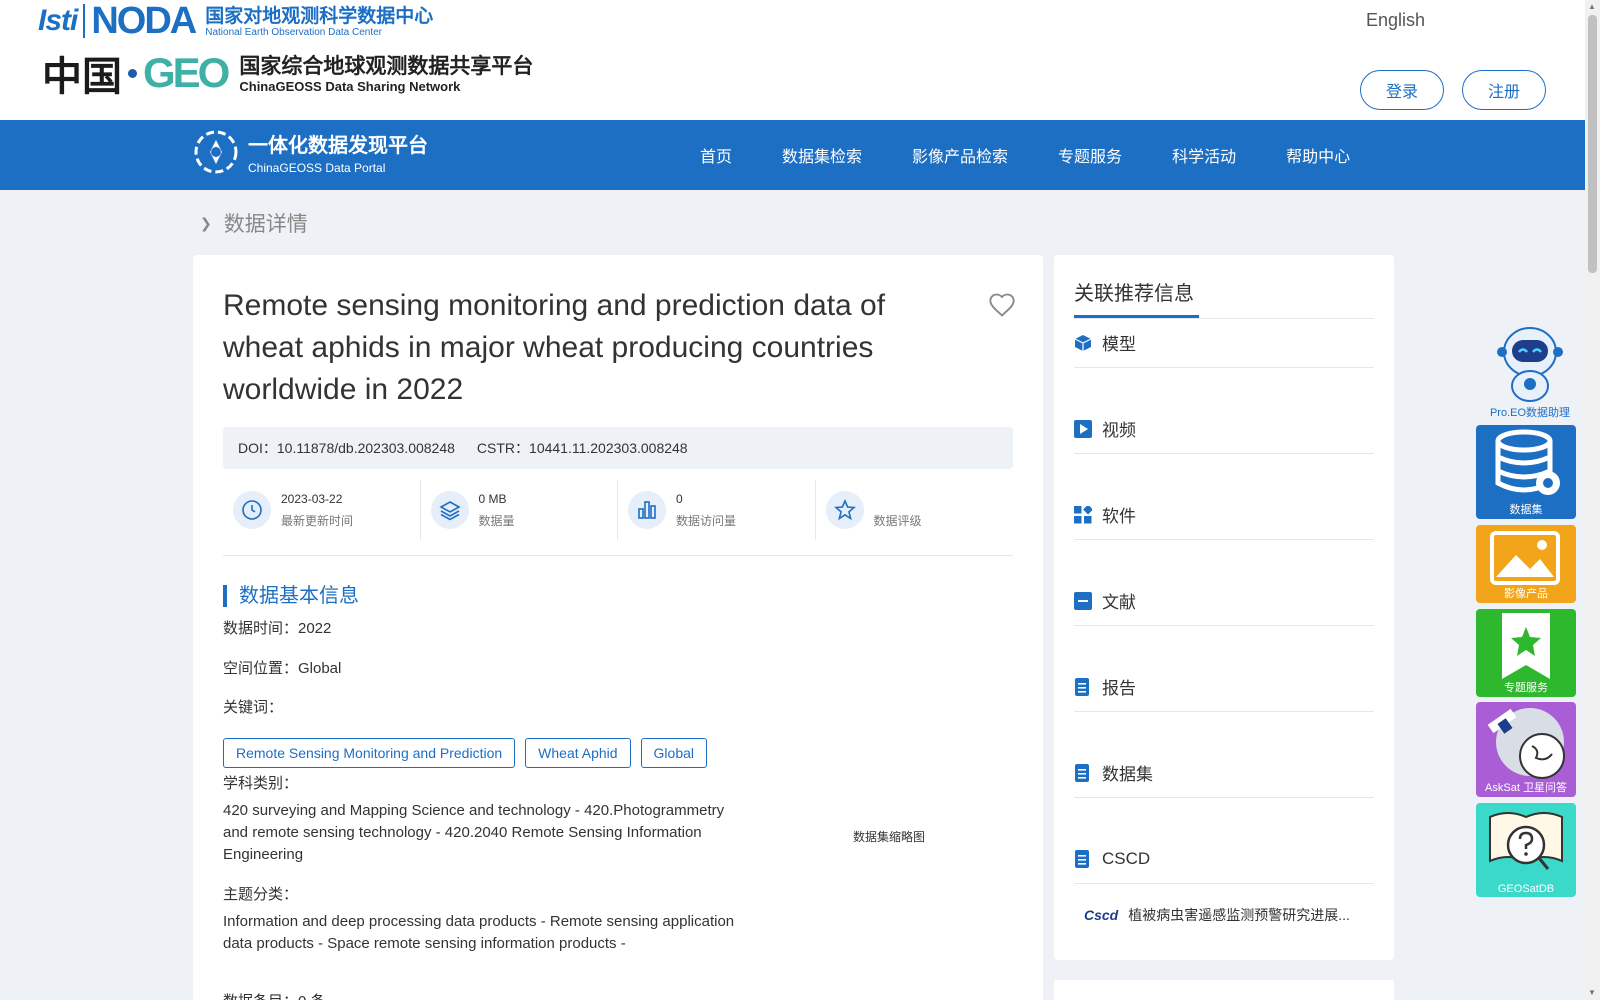  I want to click on bar-chart-icon, so click(647, 510).